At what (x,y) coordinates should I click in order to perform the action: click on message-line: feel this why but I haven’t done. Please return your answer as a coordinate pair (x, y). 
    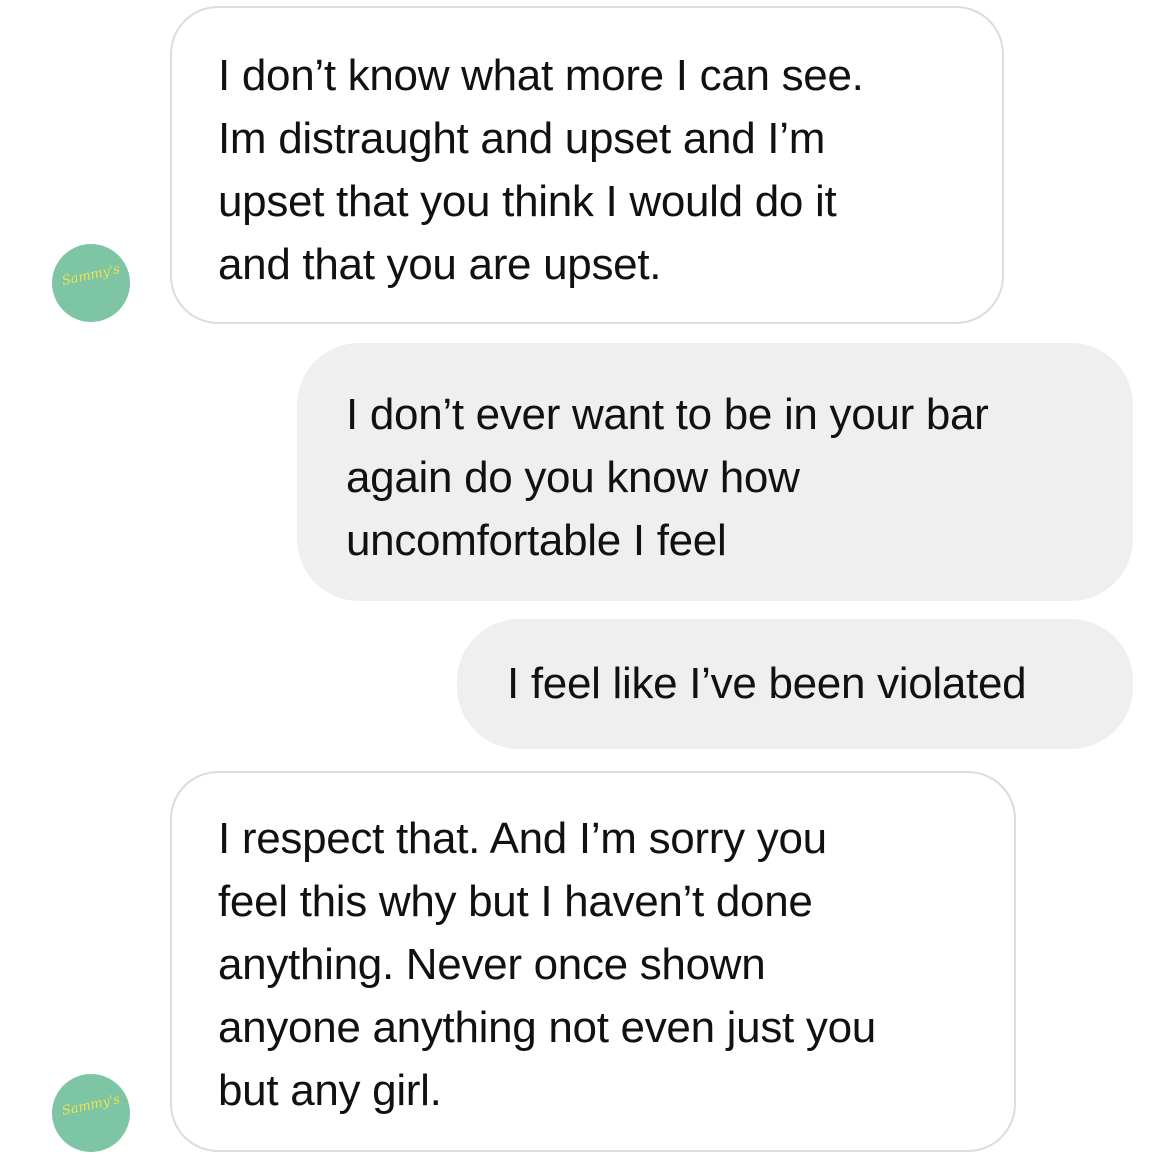
    Looking at the image, I should click on (515, 901).